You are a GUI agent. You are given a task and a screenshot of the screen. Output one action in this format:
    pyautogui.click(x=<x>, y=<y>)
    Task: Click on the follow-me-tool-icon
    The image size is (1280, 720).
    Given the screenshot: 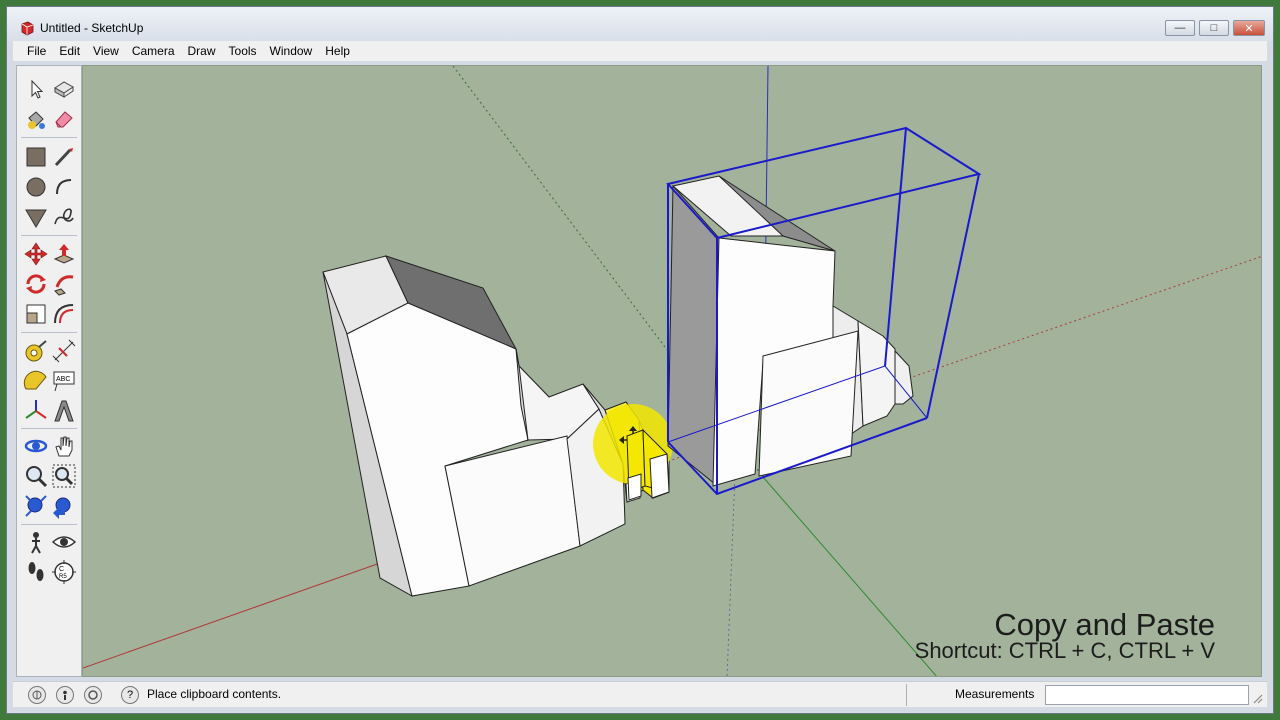 What is the action you would take?
    pyautogui.click(x=64, y=284)
    